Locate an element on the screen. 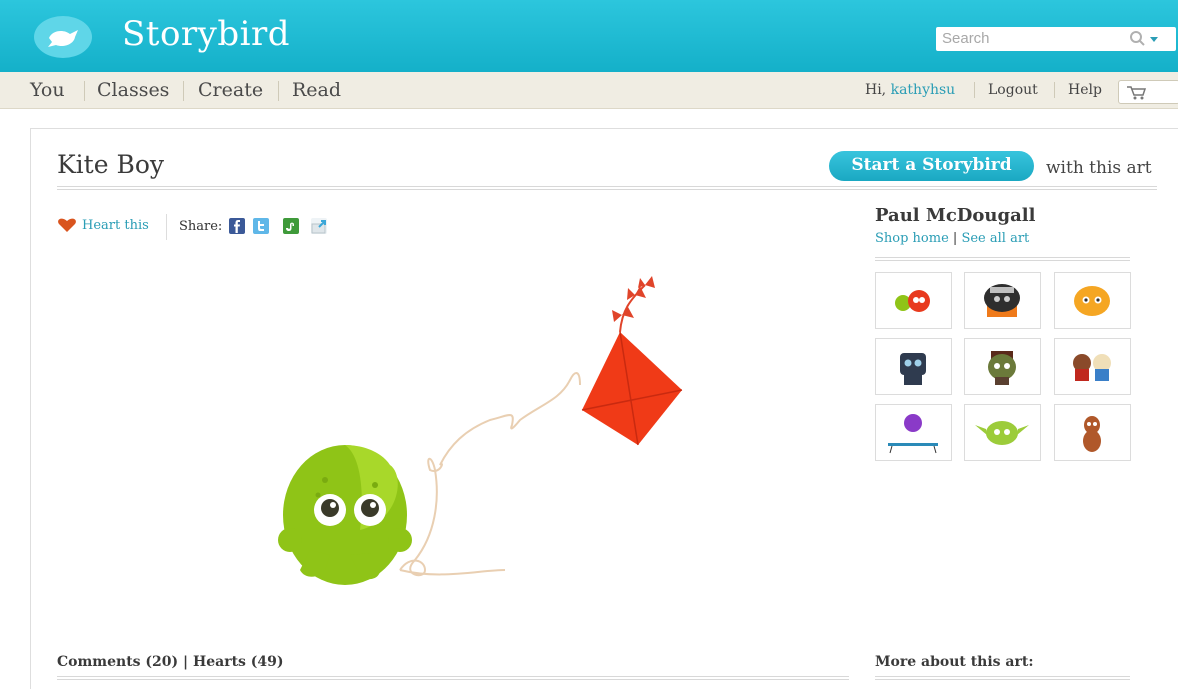  greeting: Hi, kathyhsu is located at coordinates (910, 90).